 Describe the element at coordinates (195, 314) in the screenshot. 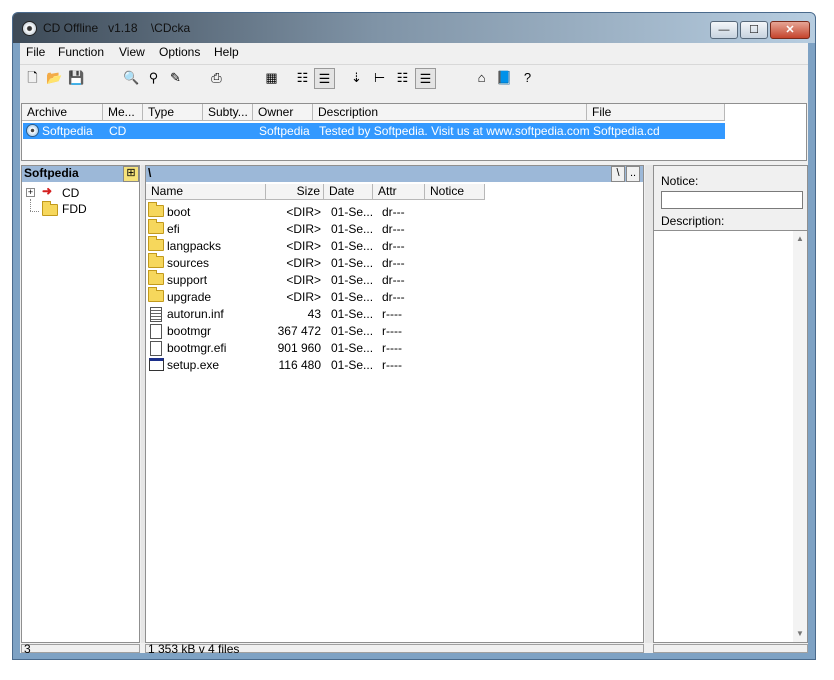

I see `file-name: autorun.inf` at that location.